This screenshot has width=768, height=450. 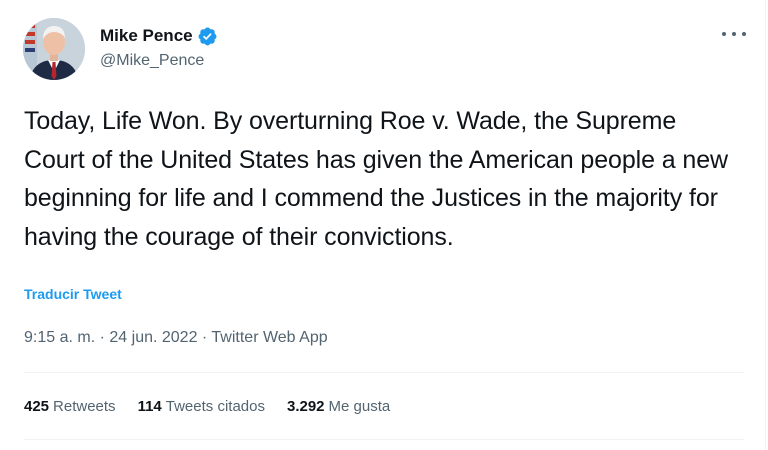 I want to click on verified-badge-icon, so click(x=207, y=36).